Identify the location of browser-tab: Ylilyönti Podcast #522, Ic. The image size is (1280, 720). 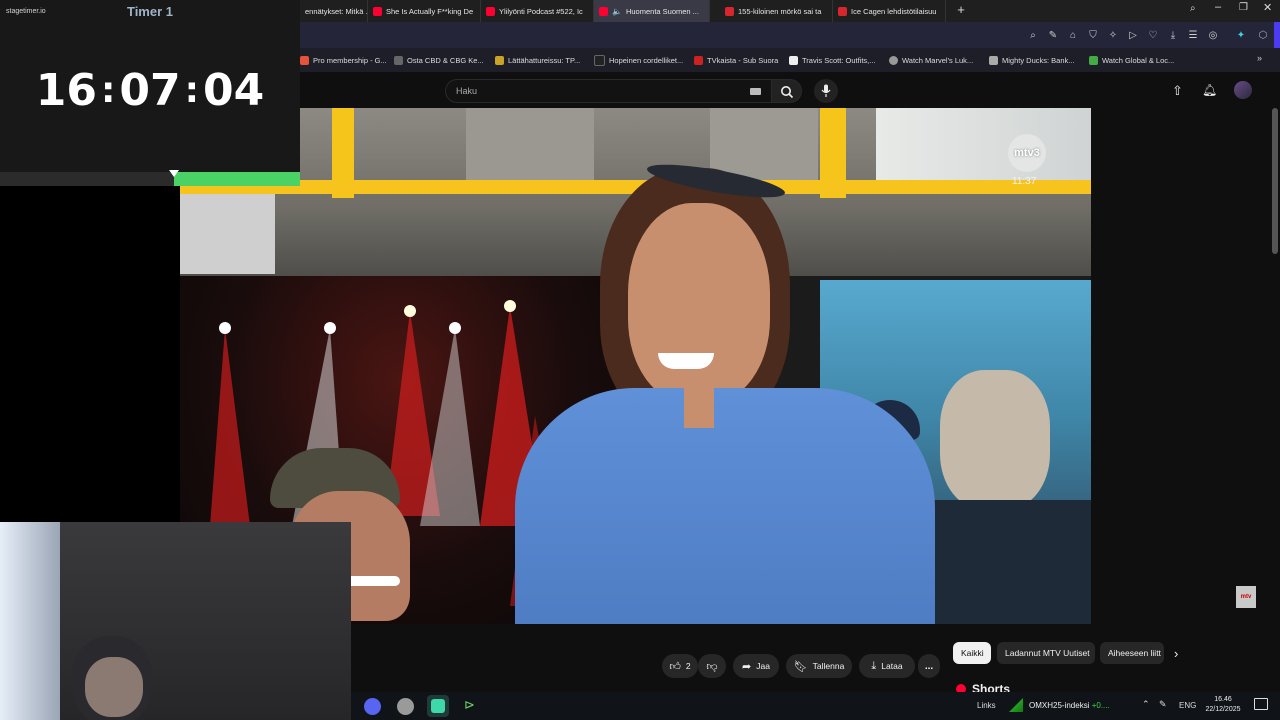
(537, 11).